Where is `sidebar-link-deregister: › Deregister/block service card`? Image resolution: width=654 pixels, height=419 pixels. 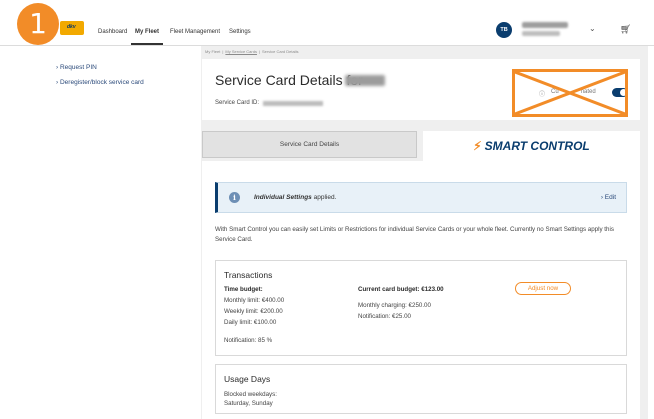 sidebar-link-deregister: › Deregister/block service card is located at coordinates (100, 82).